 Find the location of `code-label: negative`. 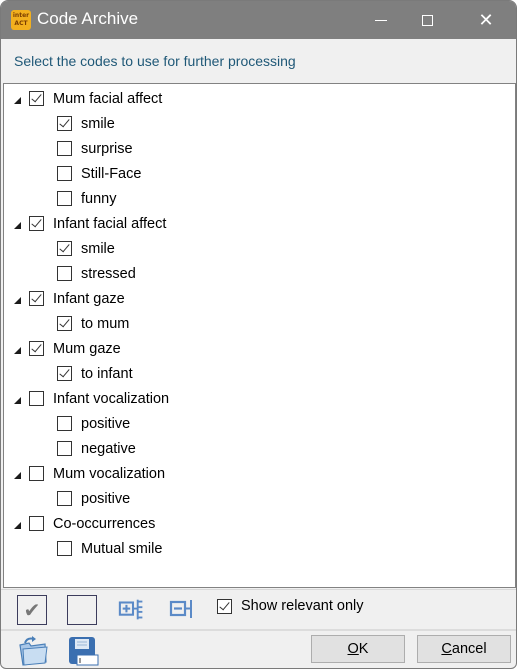

code-label: negative is located at coordinates (108, 448).